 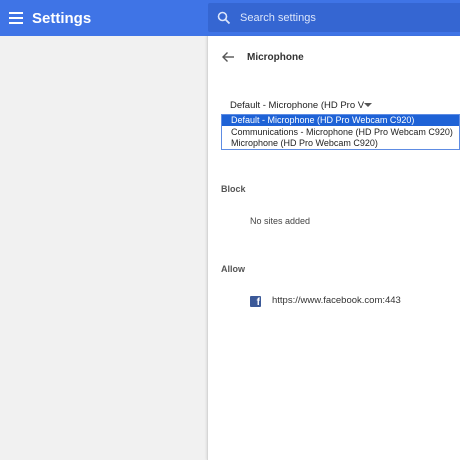 I want to click on dropdown-option-microphone: Microphone (HD Pro Webcam C920), so click(x=340, y=143).